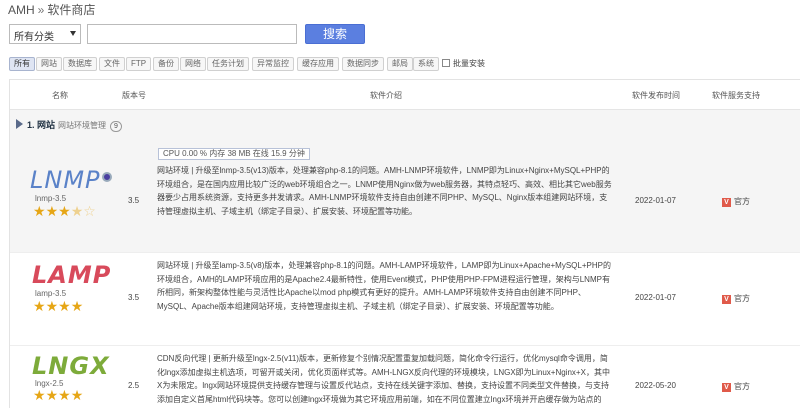  I want to click on lnmp-logo-dot-icon, so click(106, 177).